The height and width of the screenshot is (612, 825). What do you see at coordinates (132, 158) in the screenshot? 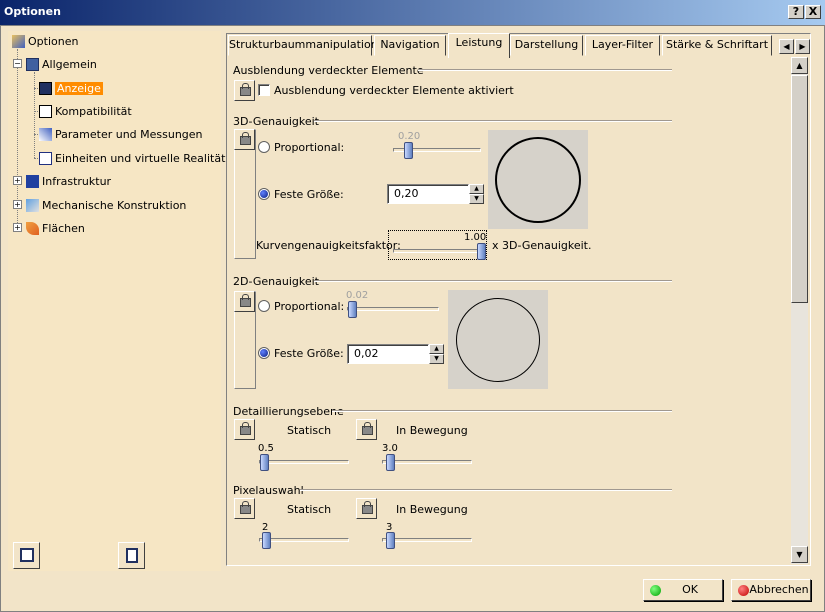
I see `tree-item-einheiten: Einheiten und virtuelle Realität` at bounding box center [132, 158].